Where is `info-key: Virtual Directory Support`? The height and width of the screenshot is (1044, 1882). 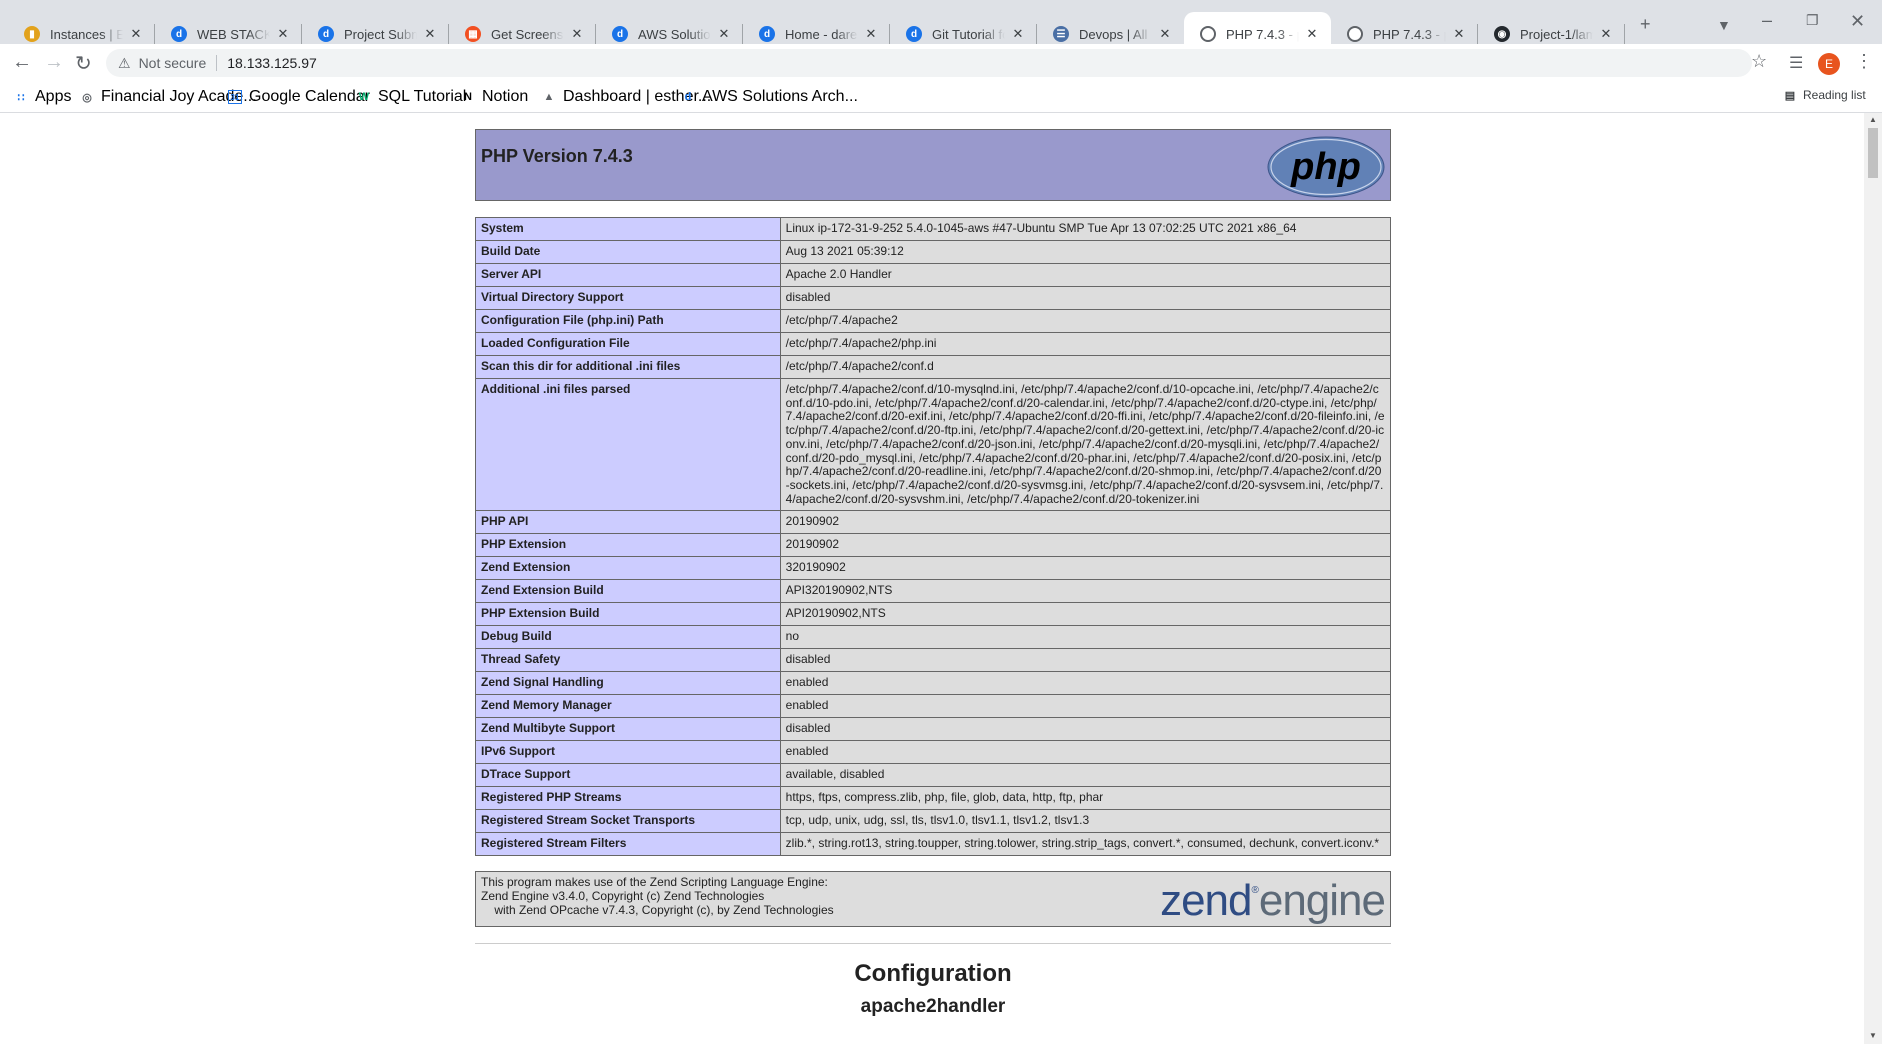 info-key: Virtual Directory Support is located at coordinates (628, 298).